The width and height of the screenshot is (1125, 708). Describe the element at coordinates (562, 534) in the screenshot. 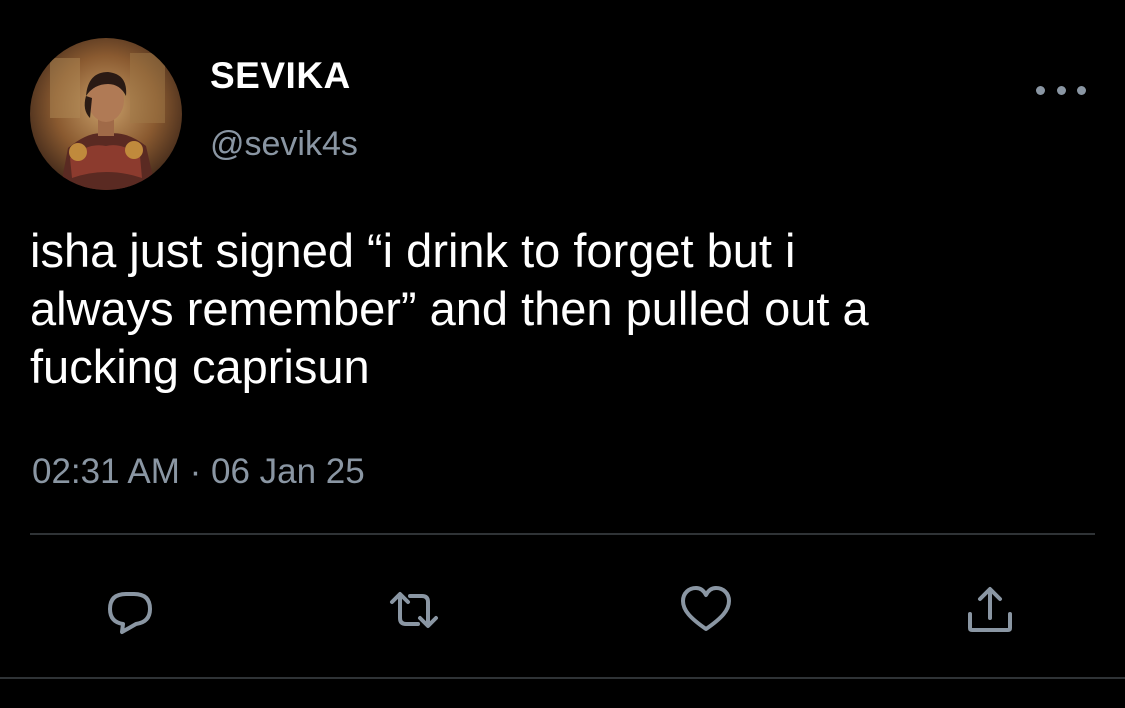

I see `divider` at that location.